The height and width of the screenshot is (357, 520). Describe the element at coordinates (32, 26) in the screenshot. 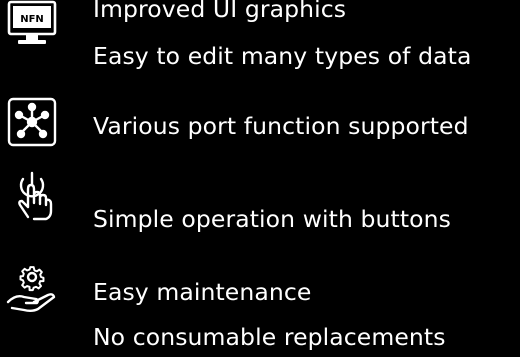

I see `monitor-icon: NFN` at that location.